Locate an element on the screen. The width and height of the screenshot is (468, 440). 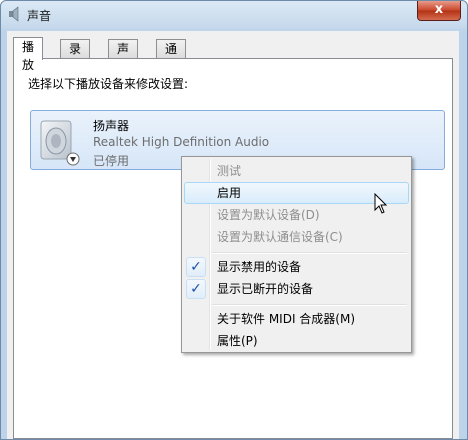
menu-item-label: 显示禁用的设备 is located at coordinates (259, 267).